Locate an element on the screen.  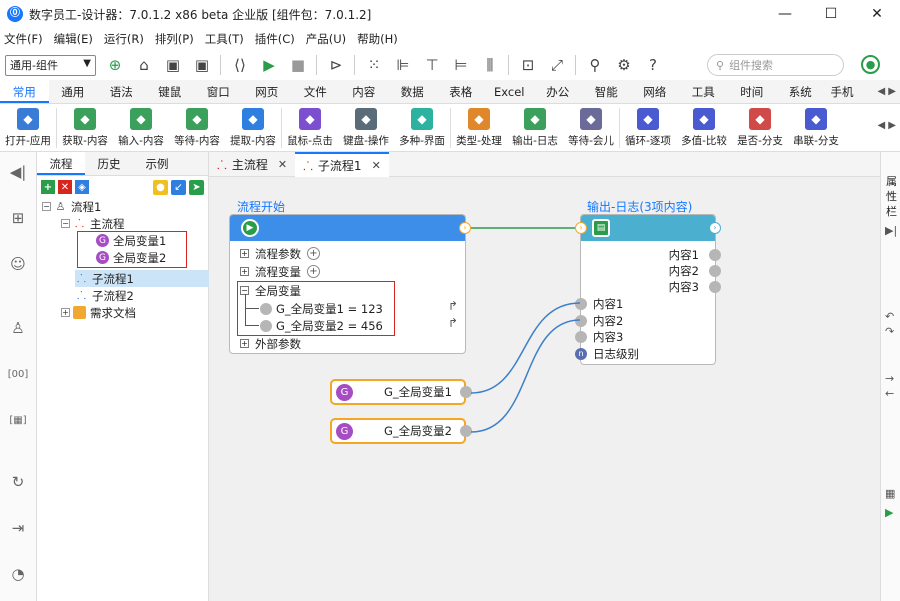
tab-general: 通用 is located at coordinates (73, 91).